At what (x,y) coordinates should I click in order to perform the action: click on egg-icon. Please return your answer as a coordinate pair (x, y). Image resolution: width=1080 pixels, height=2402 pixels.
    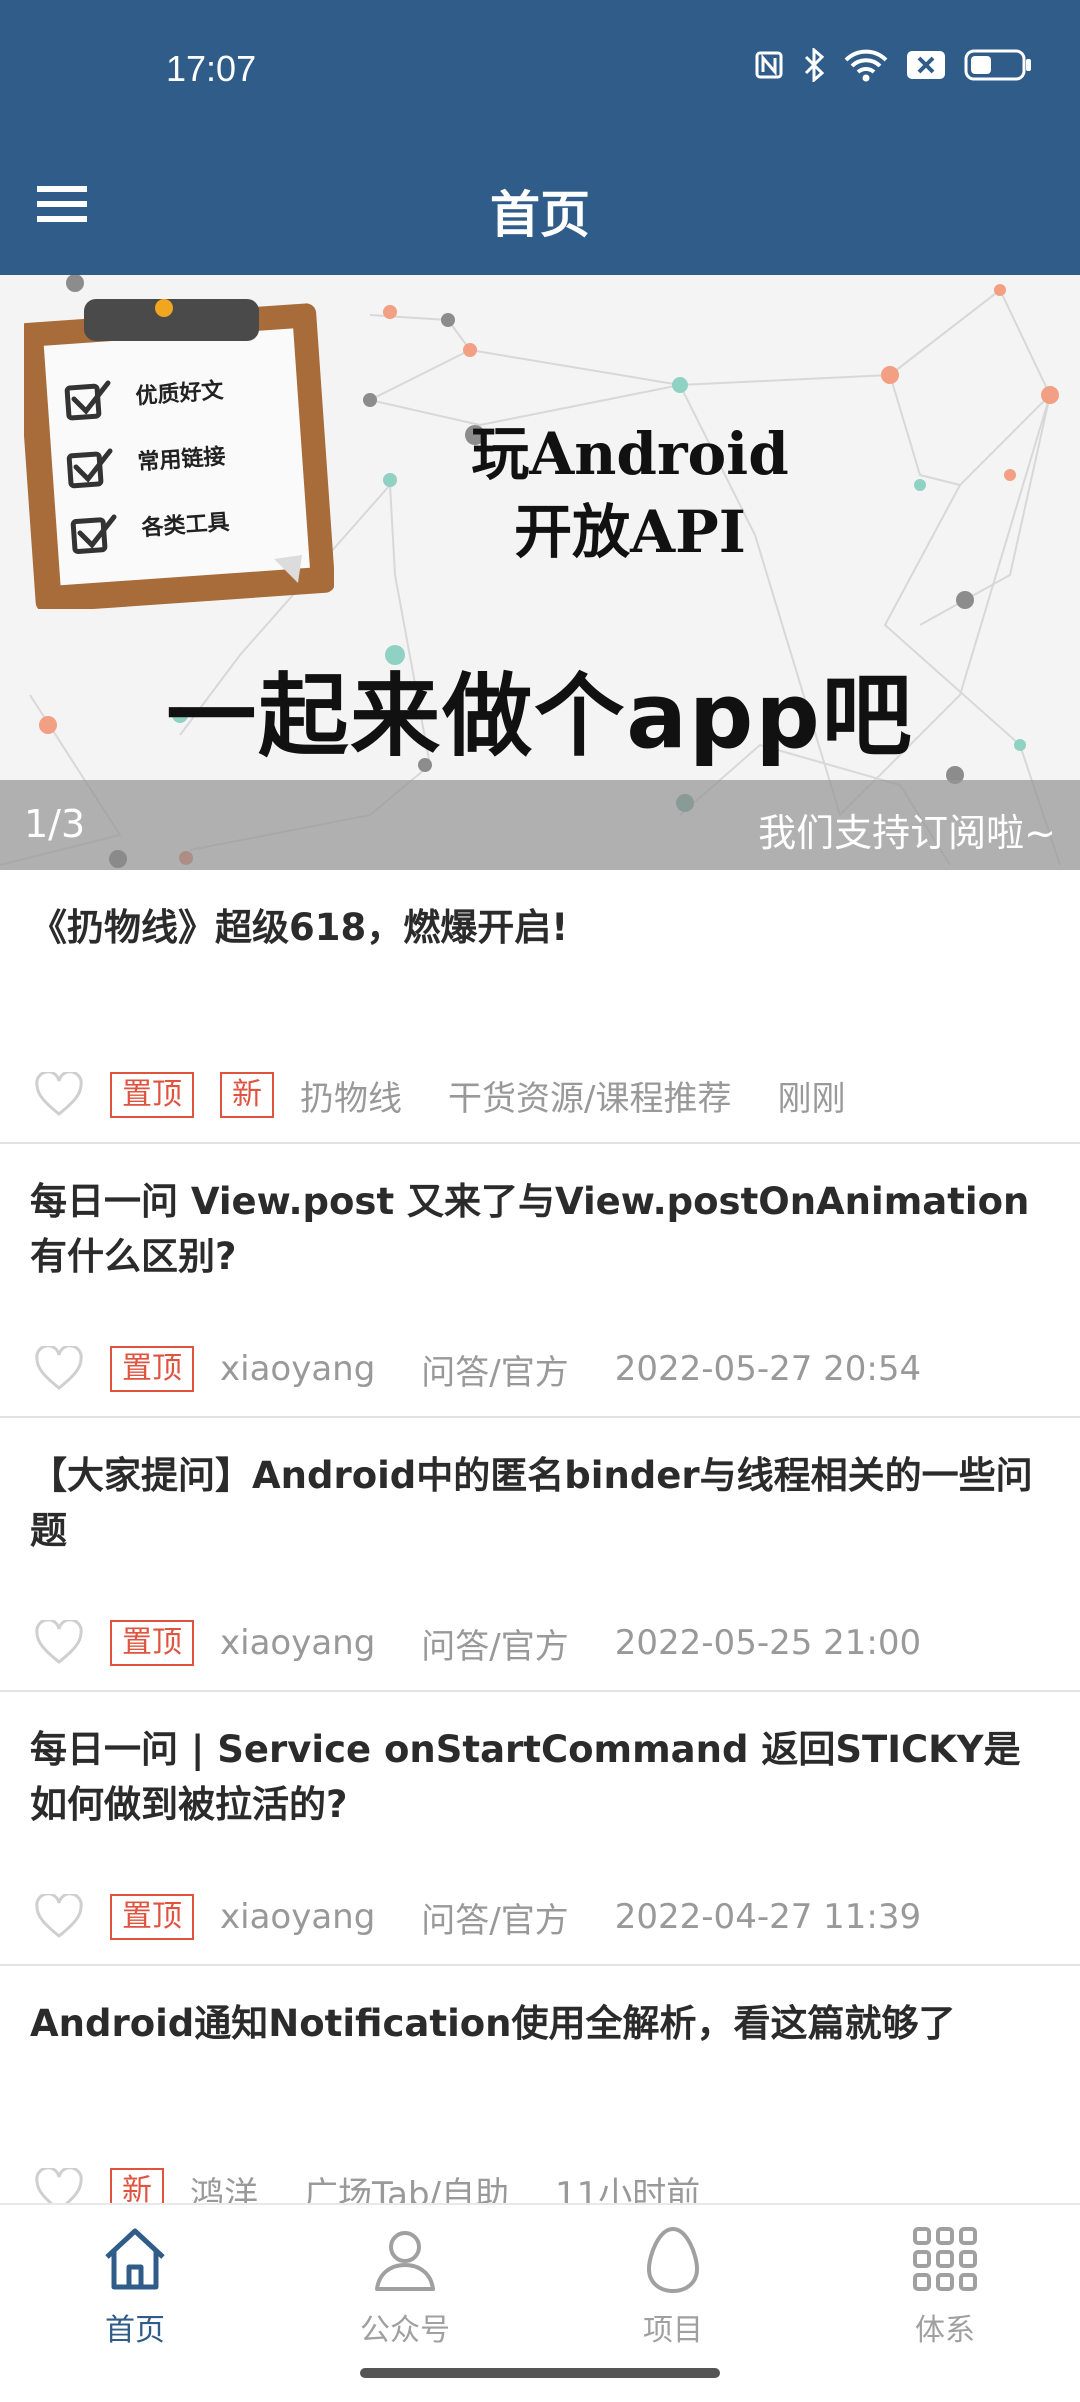
    Looking at the image, I should click on (673, 2260).